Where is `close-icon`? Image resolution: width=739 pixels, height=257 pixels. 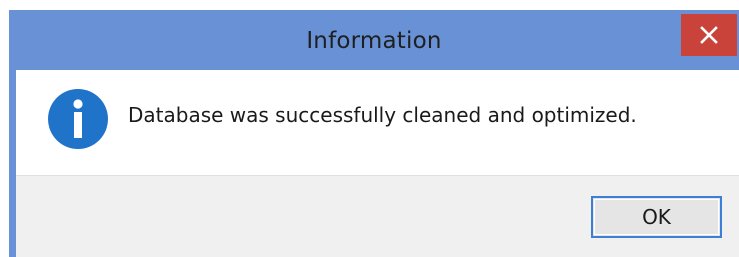 close-icon is located at coordinates (709, 35).